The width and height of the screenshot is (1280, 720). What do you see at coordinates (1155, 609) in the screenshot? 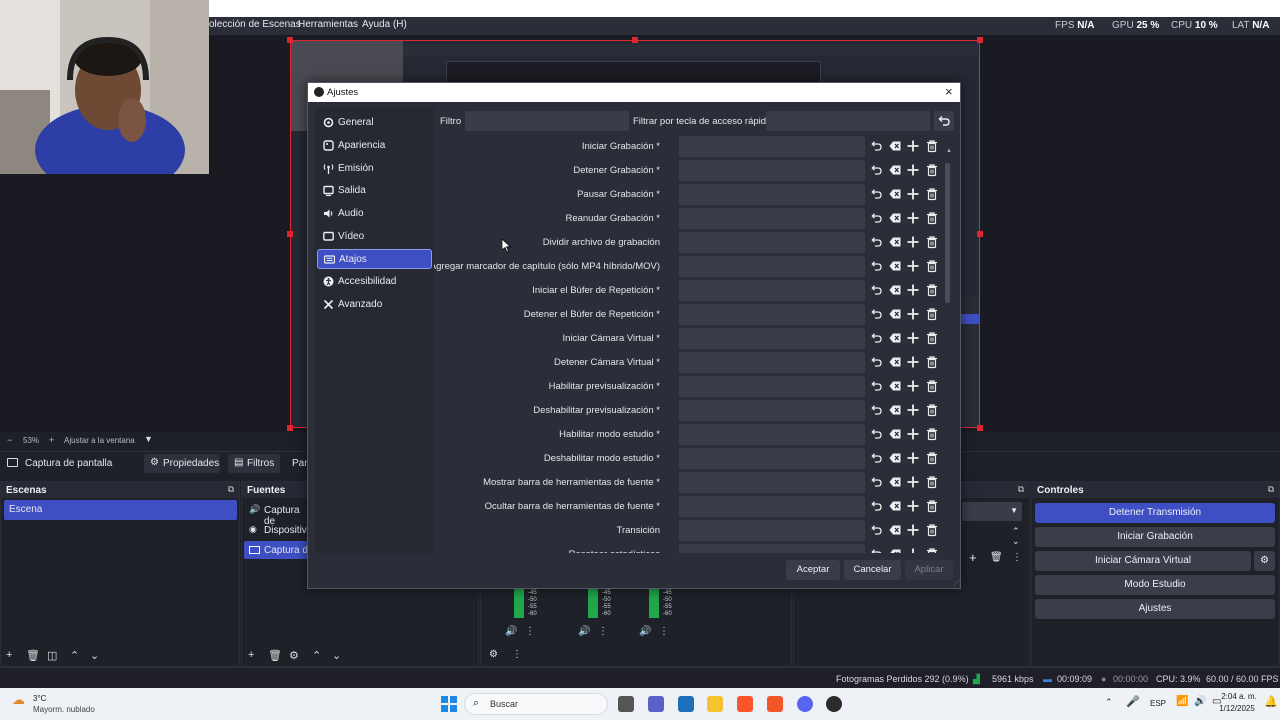
I see `settings-button: Ajustes` at bounding box center [1155, 609].